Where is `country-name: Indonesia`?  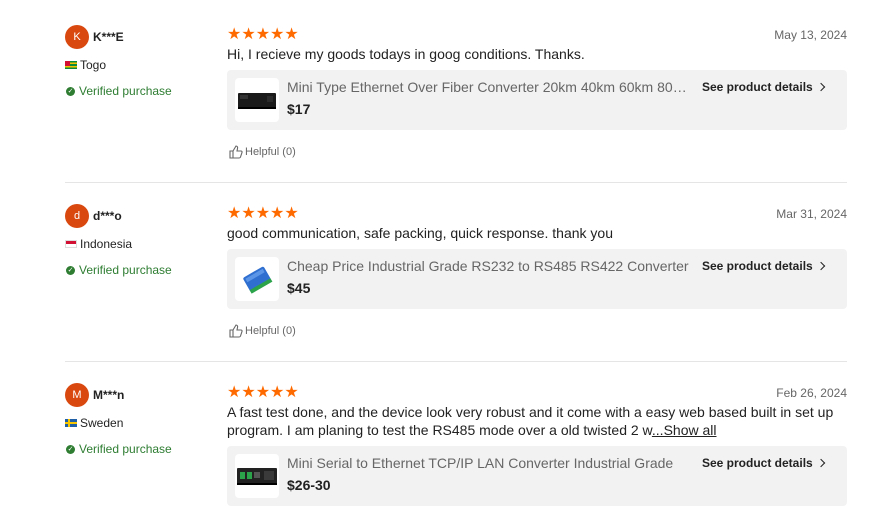 country-name: Indonesia is located at coordinates (106, 244).